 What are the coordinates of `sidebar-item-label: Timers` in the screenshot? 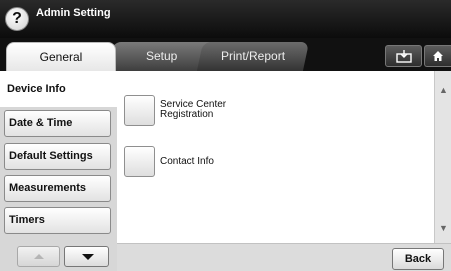 It's located at (27, 220).